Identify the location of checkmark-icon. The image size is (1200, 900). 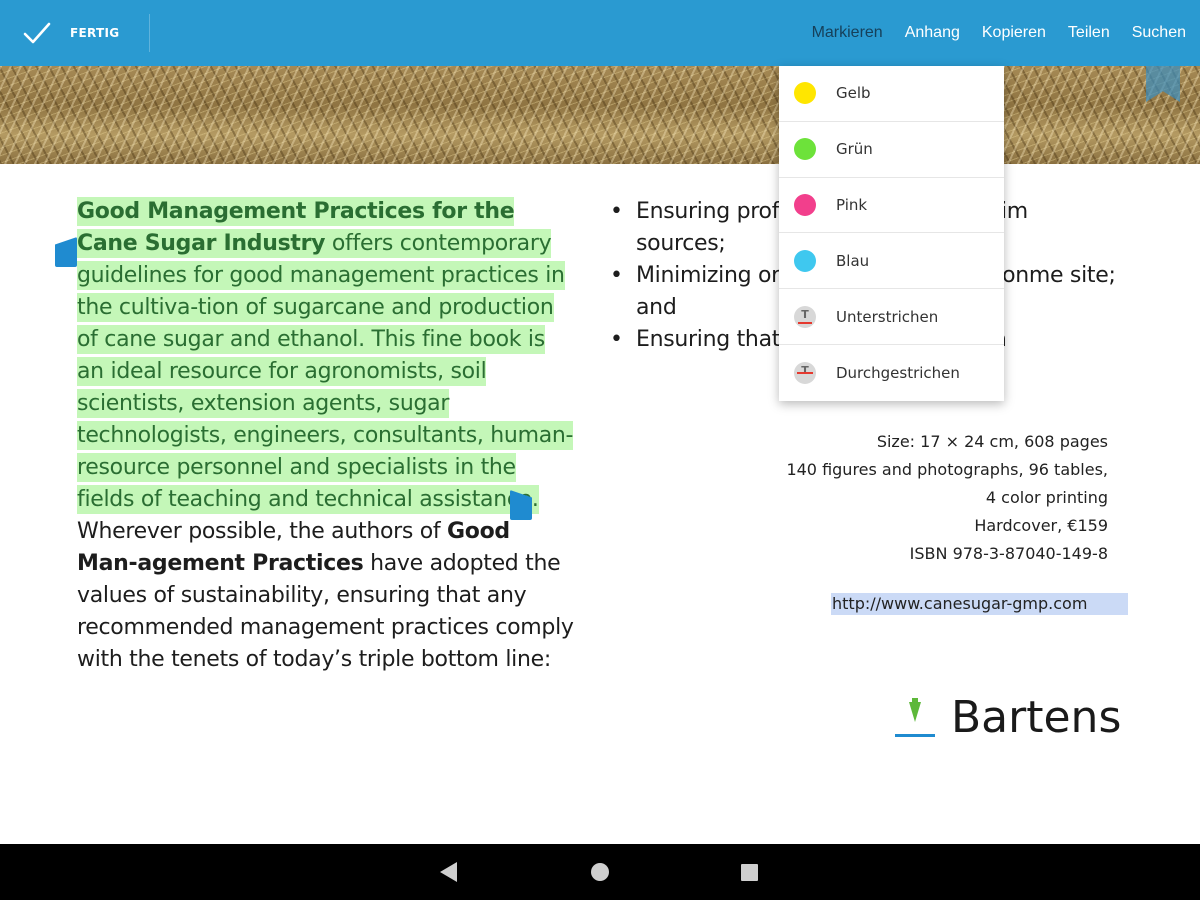
(37, 33).